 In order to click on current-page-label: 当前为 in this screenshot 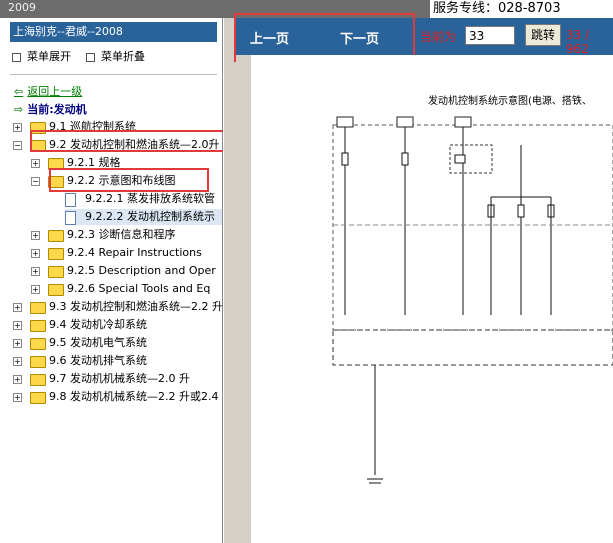, I will do `click(438, 37)`.